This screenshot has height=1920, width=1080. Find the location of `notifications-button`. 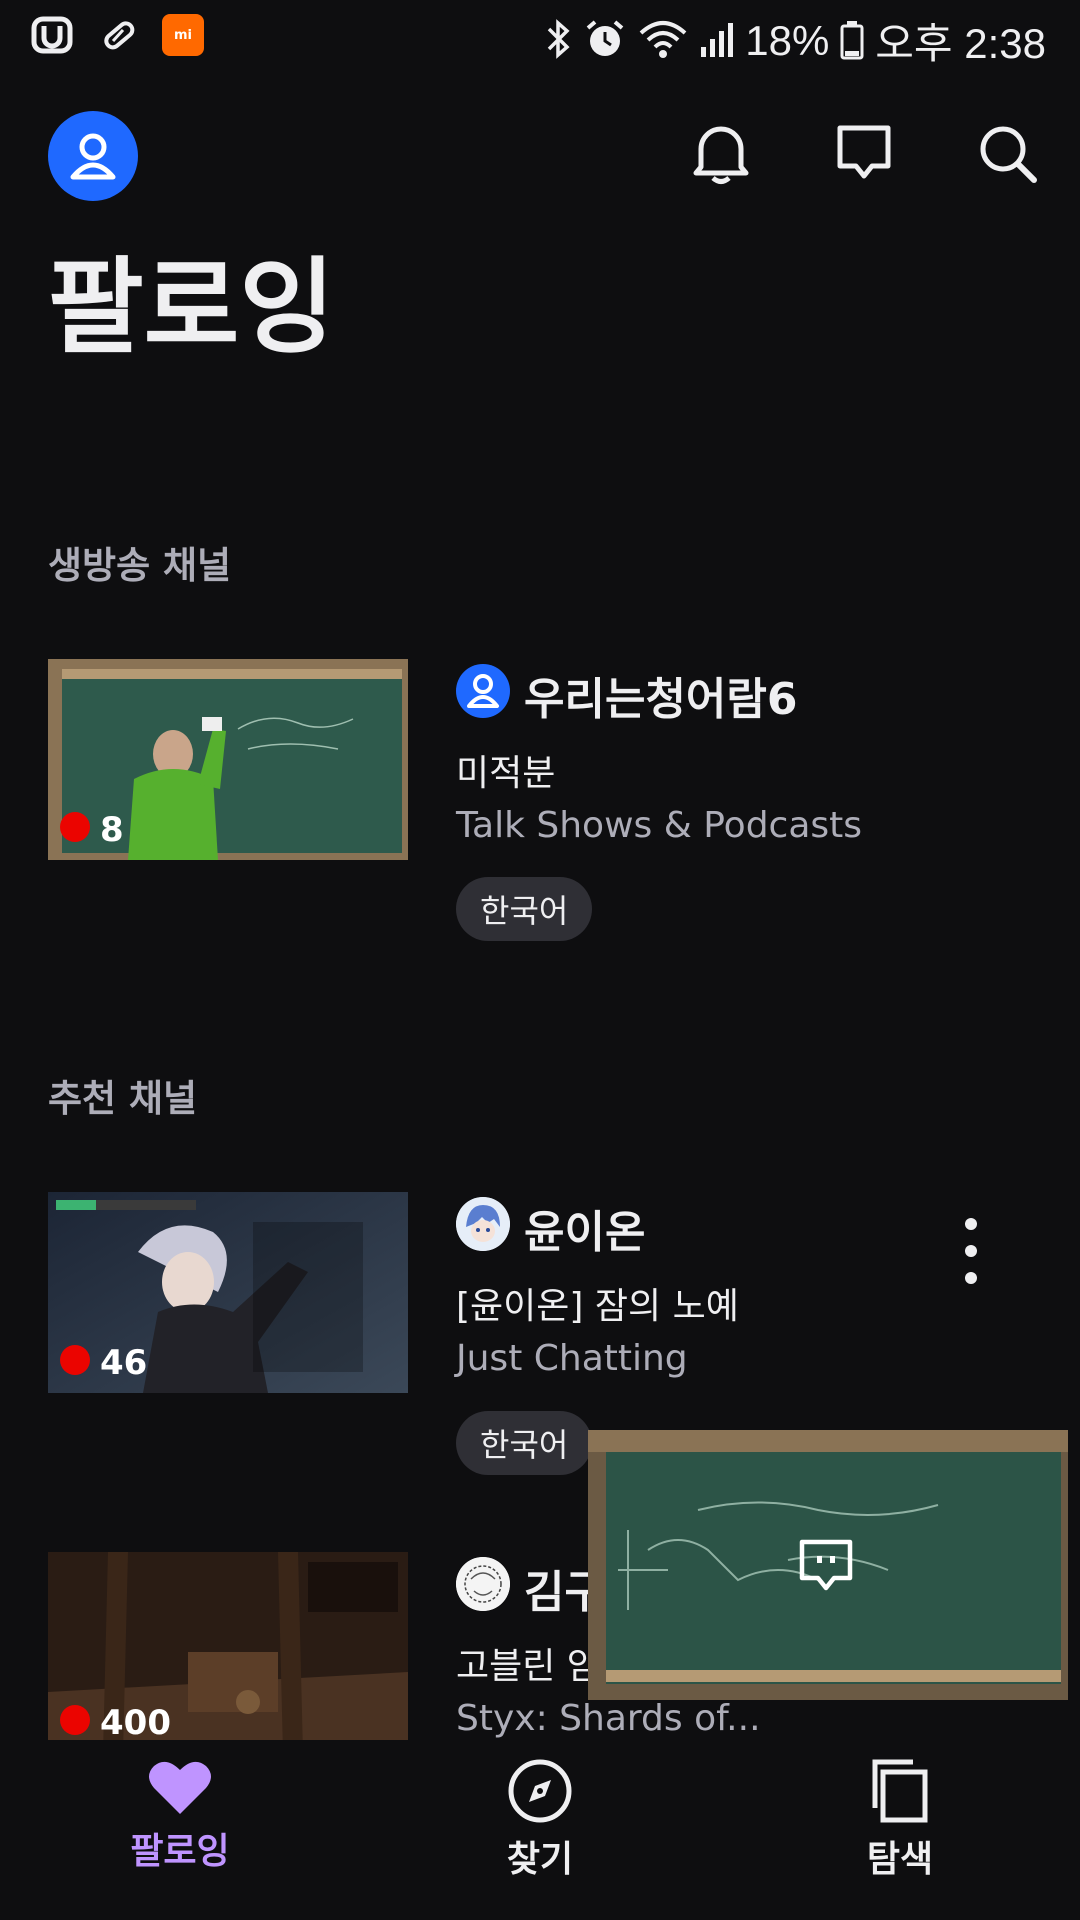

notifications-button is located at coordinates (721, 153).